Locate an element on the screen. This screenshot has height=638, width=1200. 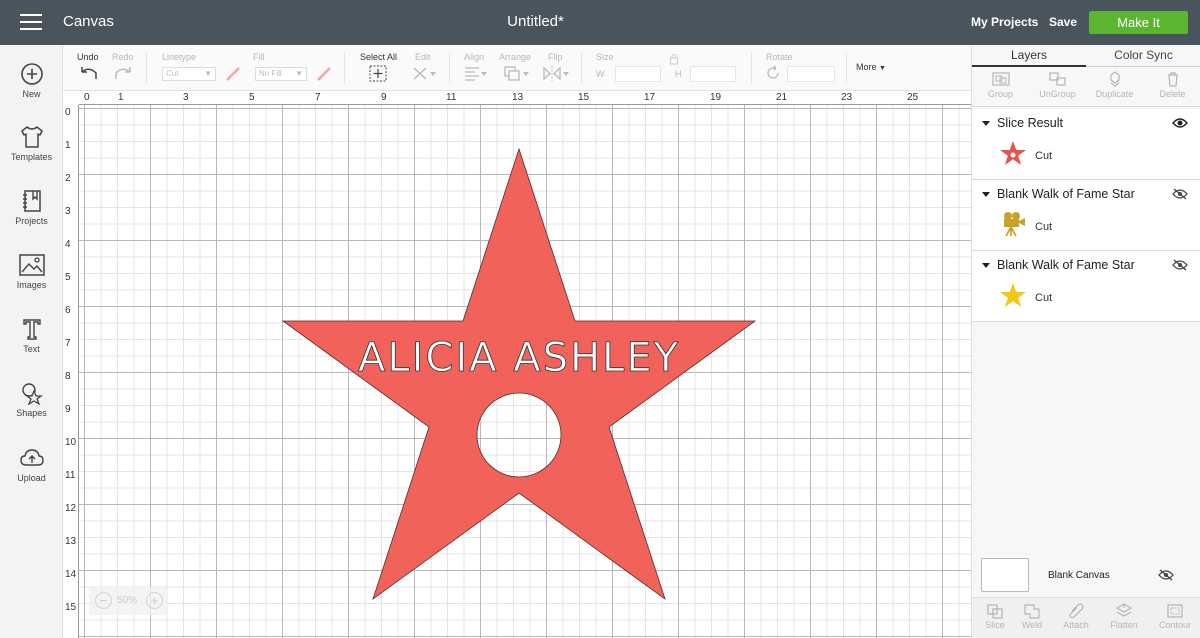
my-projects-link: My Projects is located at coordinates (1004, 22).